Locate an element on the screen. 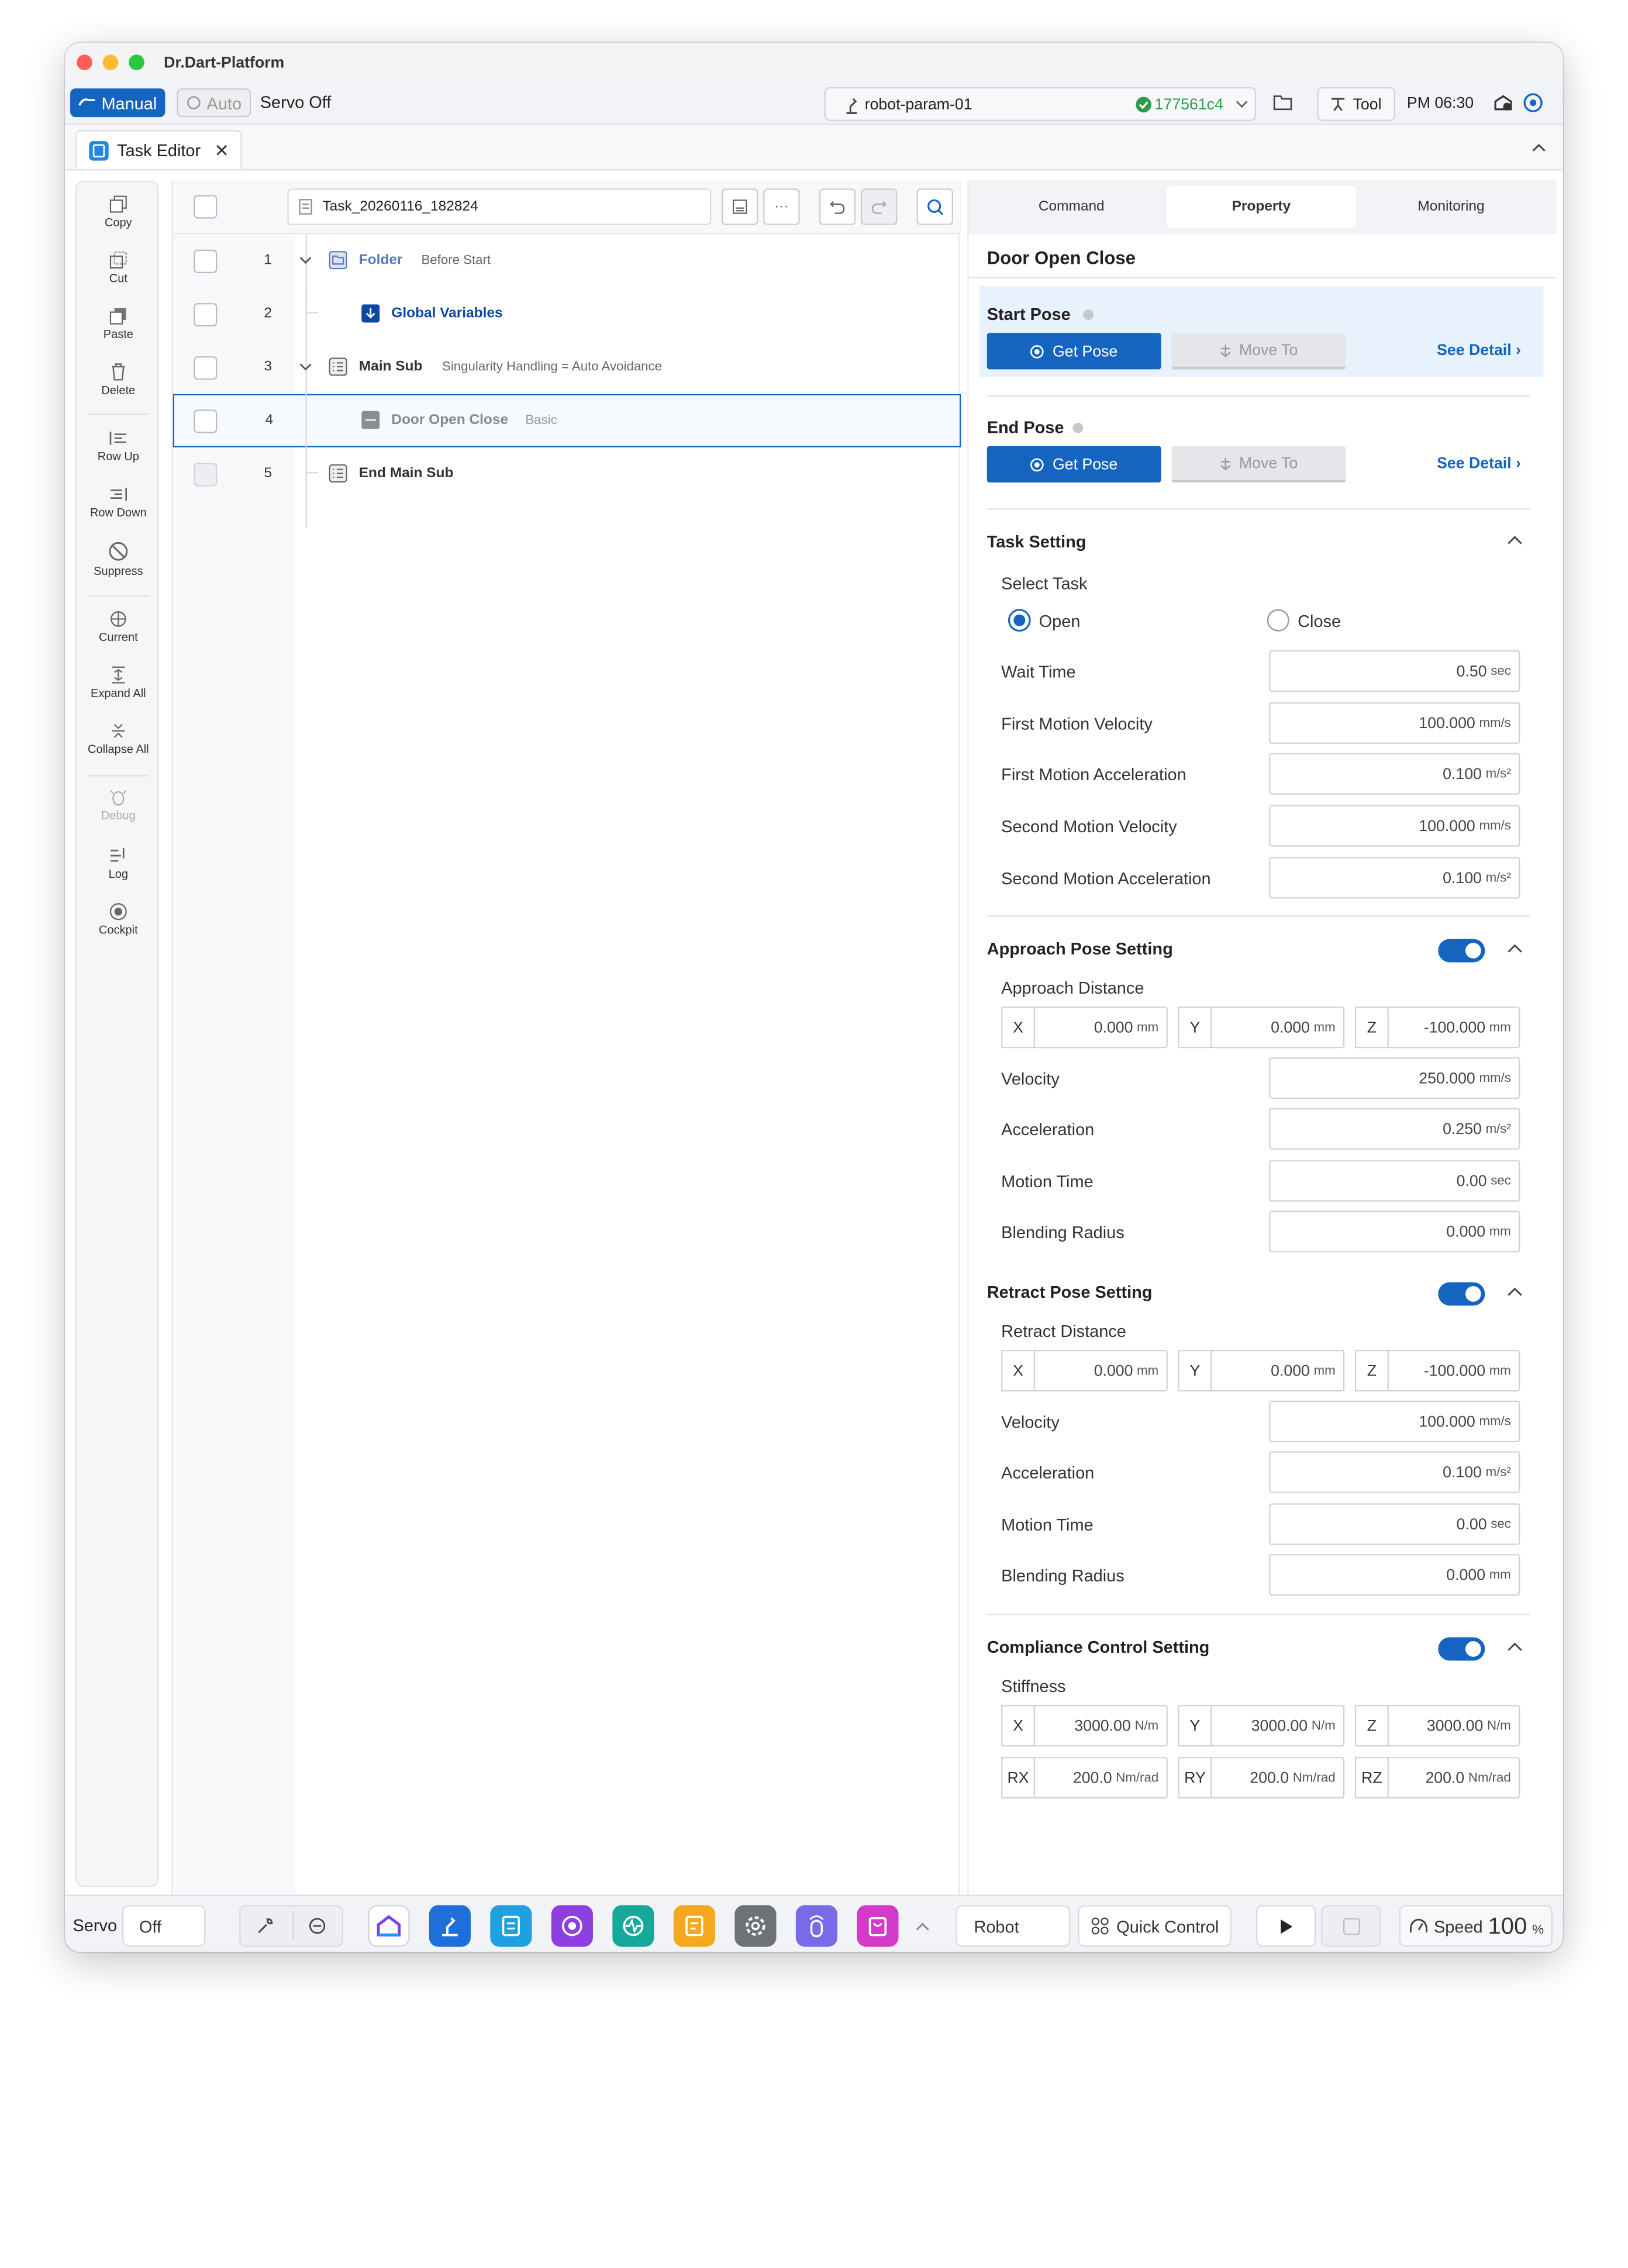 The image size is (1628, 2268). stiffness-rz-input: 200.0 Nm/rad is located at coordinates (1453, 1778).